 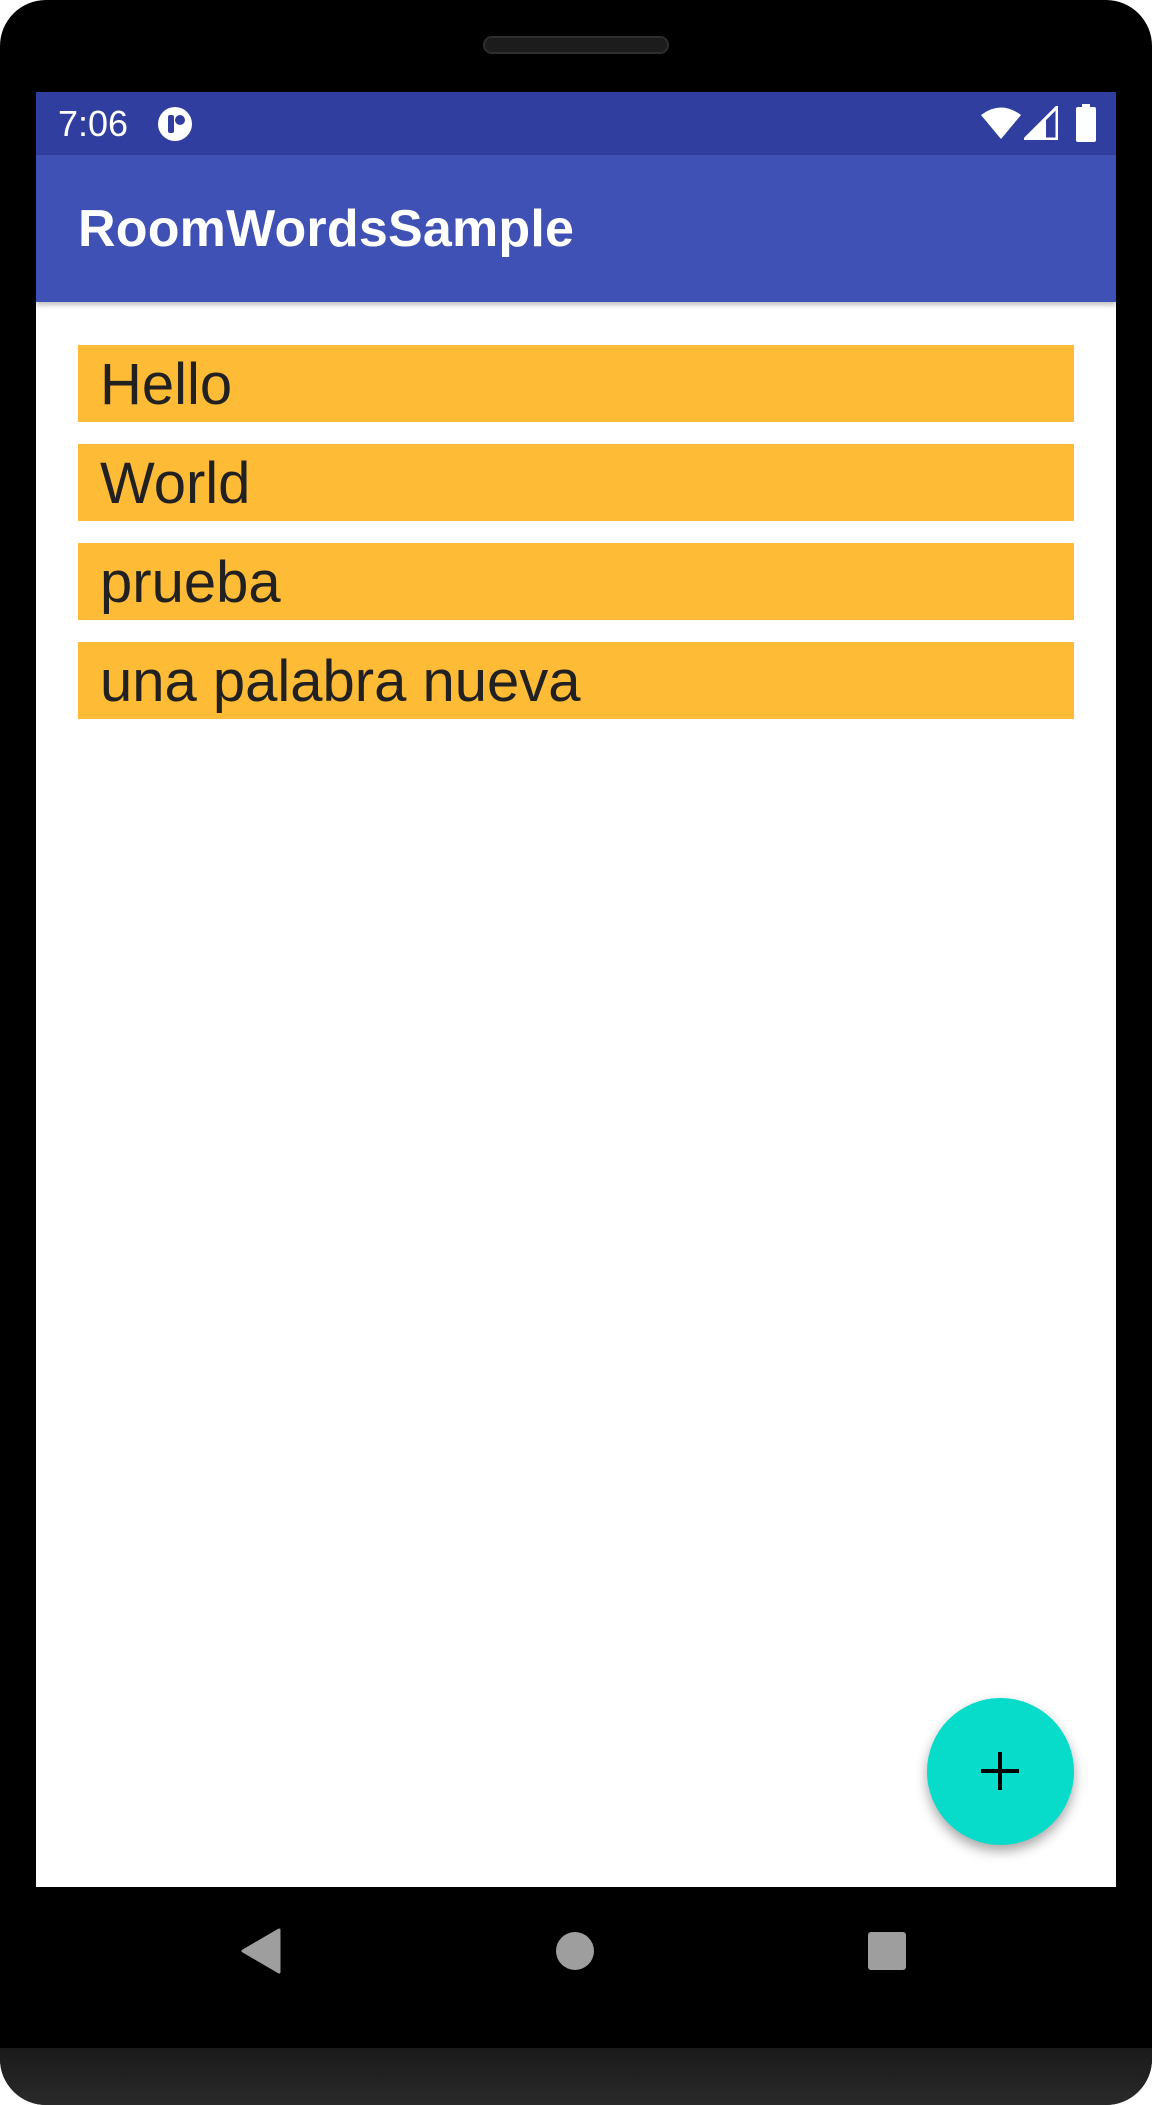 I want to click on device-bottom-edge, so click(x=576, y=2076).